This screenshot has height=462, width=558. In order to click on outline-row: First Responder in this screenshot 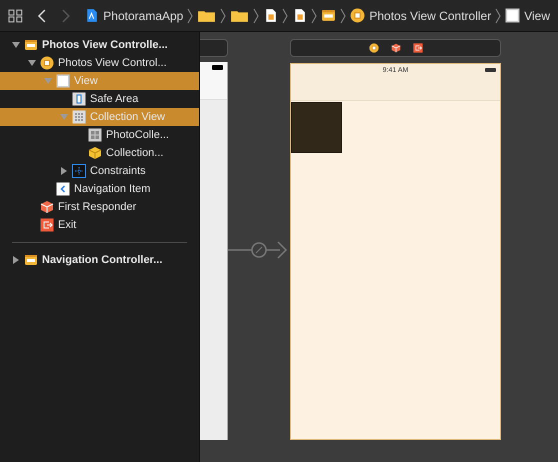, I will do `click(99, 207)`.